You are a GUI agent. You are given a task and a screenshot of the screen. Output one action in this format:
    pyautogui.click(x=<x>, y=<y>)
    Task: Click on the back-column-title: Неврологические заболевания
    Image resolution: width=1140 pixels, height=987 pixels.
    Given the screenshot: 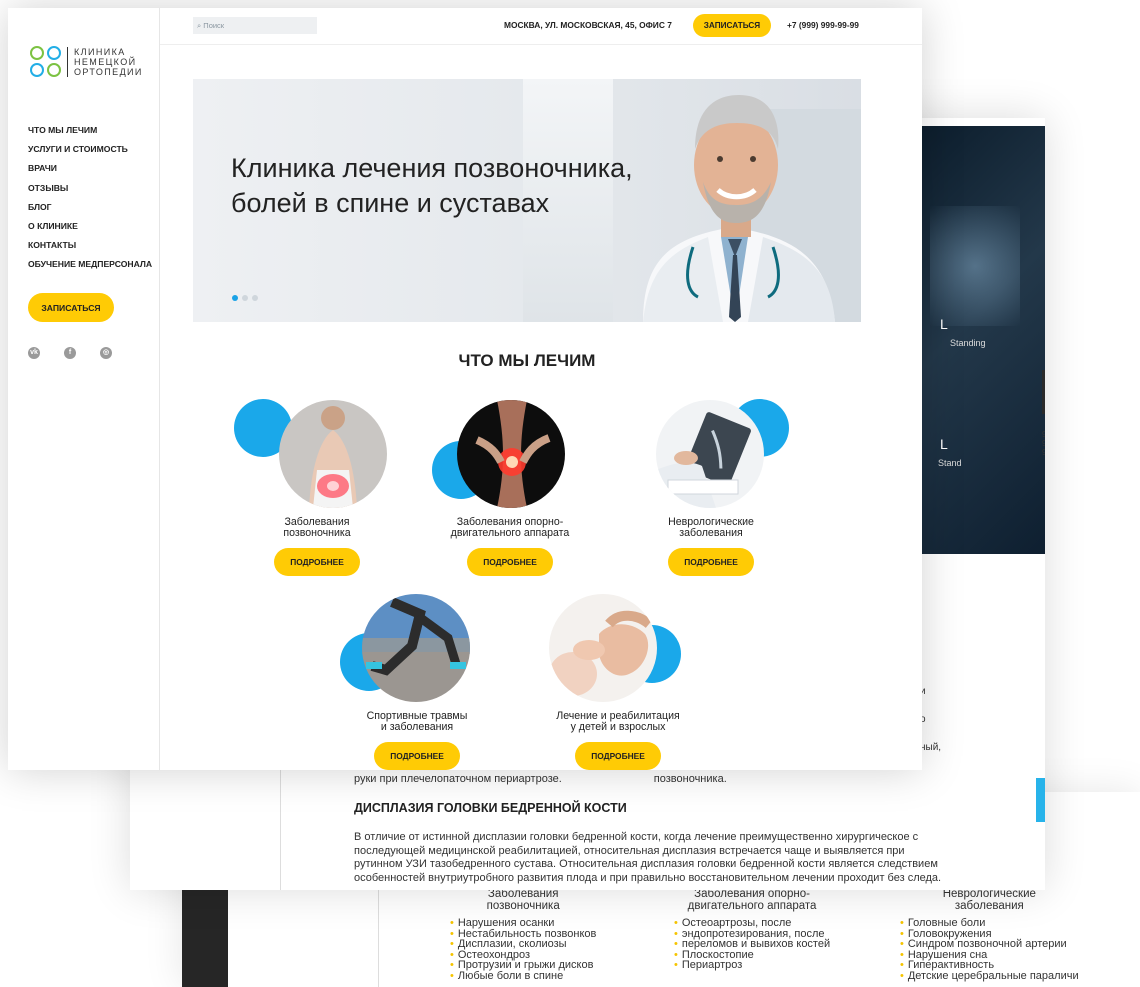 What is the action you would take?
    pyautogui.click(x=989, y=900)
    